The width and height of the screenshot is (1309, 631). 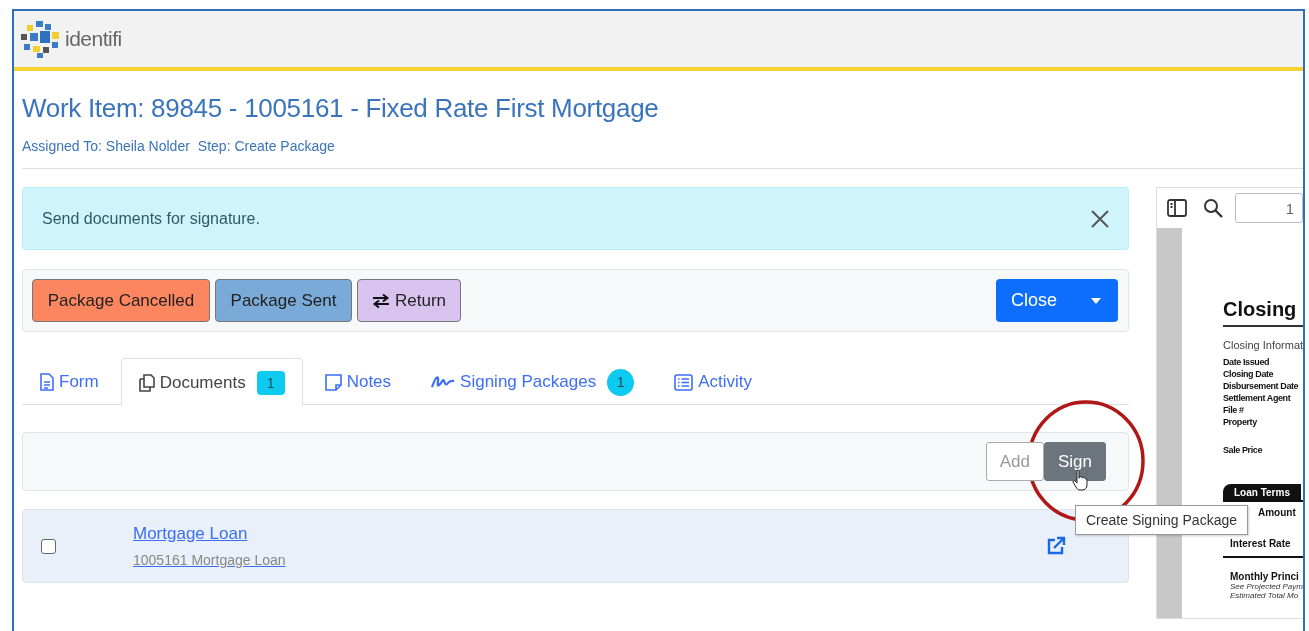 What do you see at coordinates (1056, 546) in the screenshot?
I see `external-link-icon` at bounding box center [1056, 546].